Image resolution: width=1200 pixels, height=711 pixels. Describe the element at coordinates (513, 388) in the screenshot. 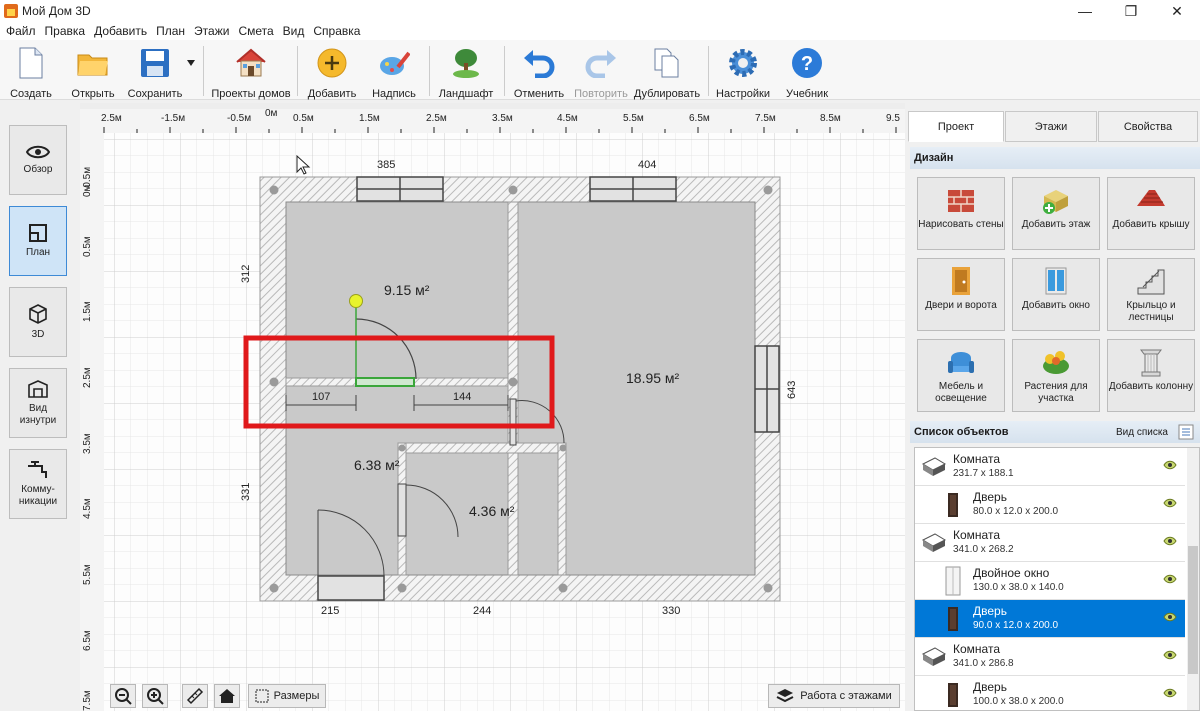

I see `partition-wall-vertical` at that location.